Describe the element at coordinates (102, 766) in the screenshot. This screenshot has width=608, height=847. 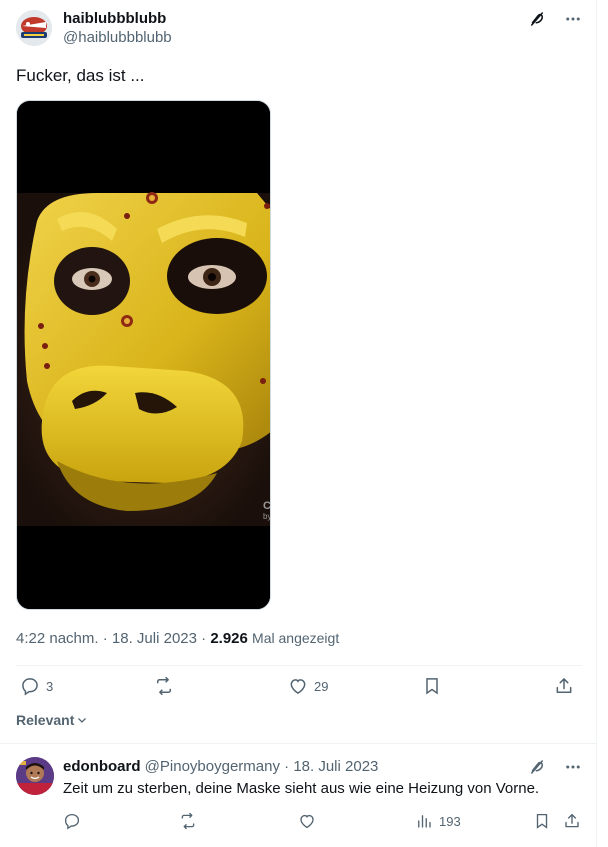
I see `reply-author-name: edonboard` at that location.